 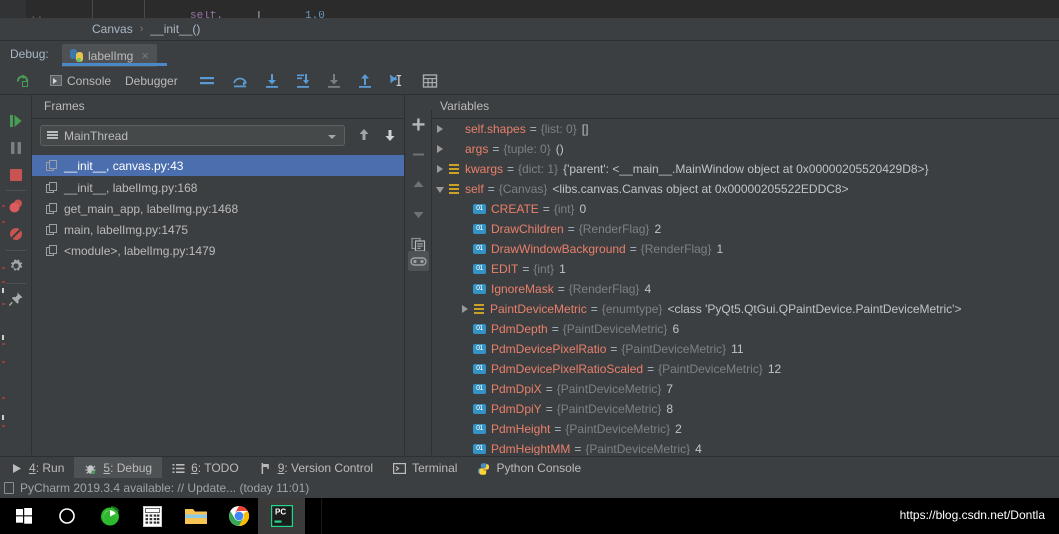 What do you see at coordinates (112, 29) in the screenshot?
I see `breadcrumb-item-0: Canvas` at bounding box center [112, 29].